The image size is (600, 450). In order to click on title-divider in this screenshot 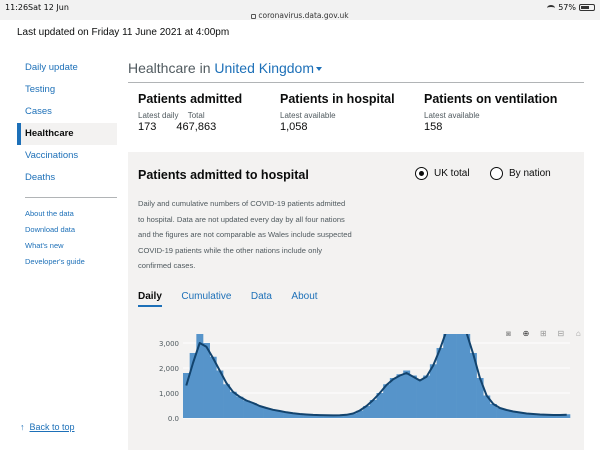, I will do `click(356, 82)`.